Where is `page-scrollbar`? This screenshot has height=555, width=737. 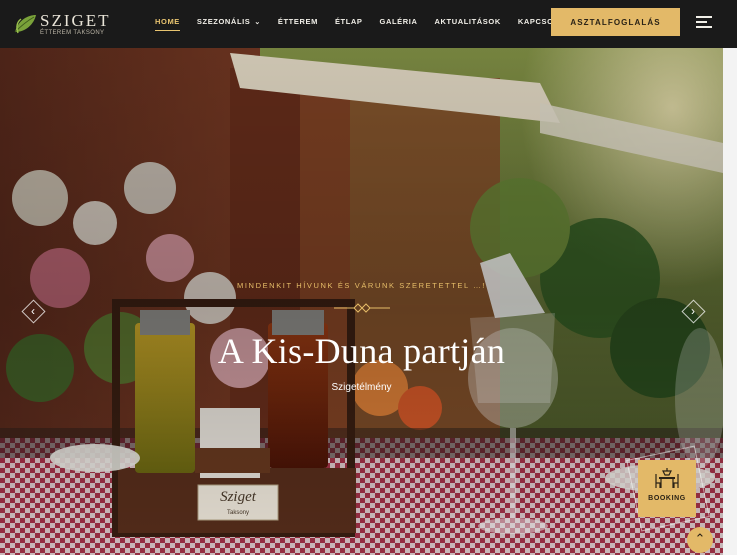
page-scrollbar is located at coordinates (730, 301).